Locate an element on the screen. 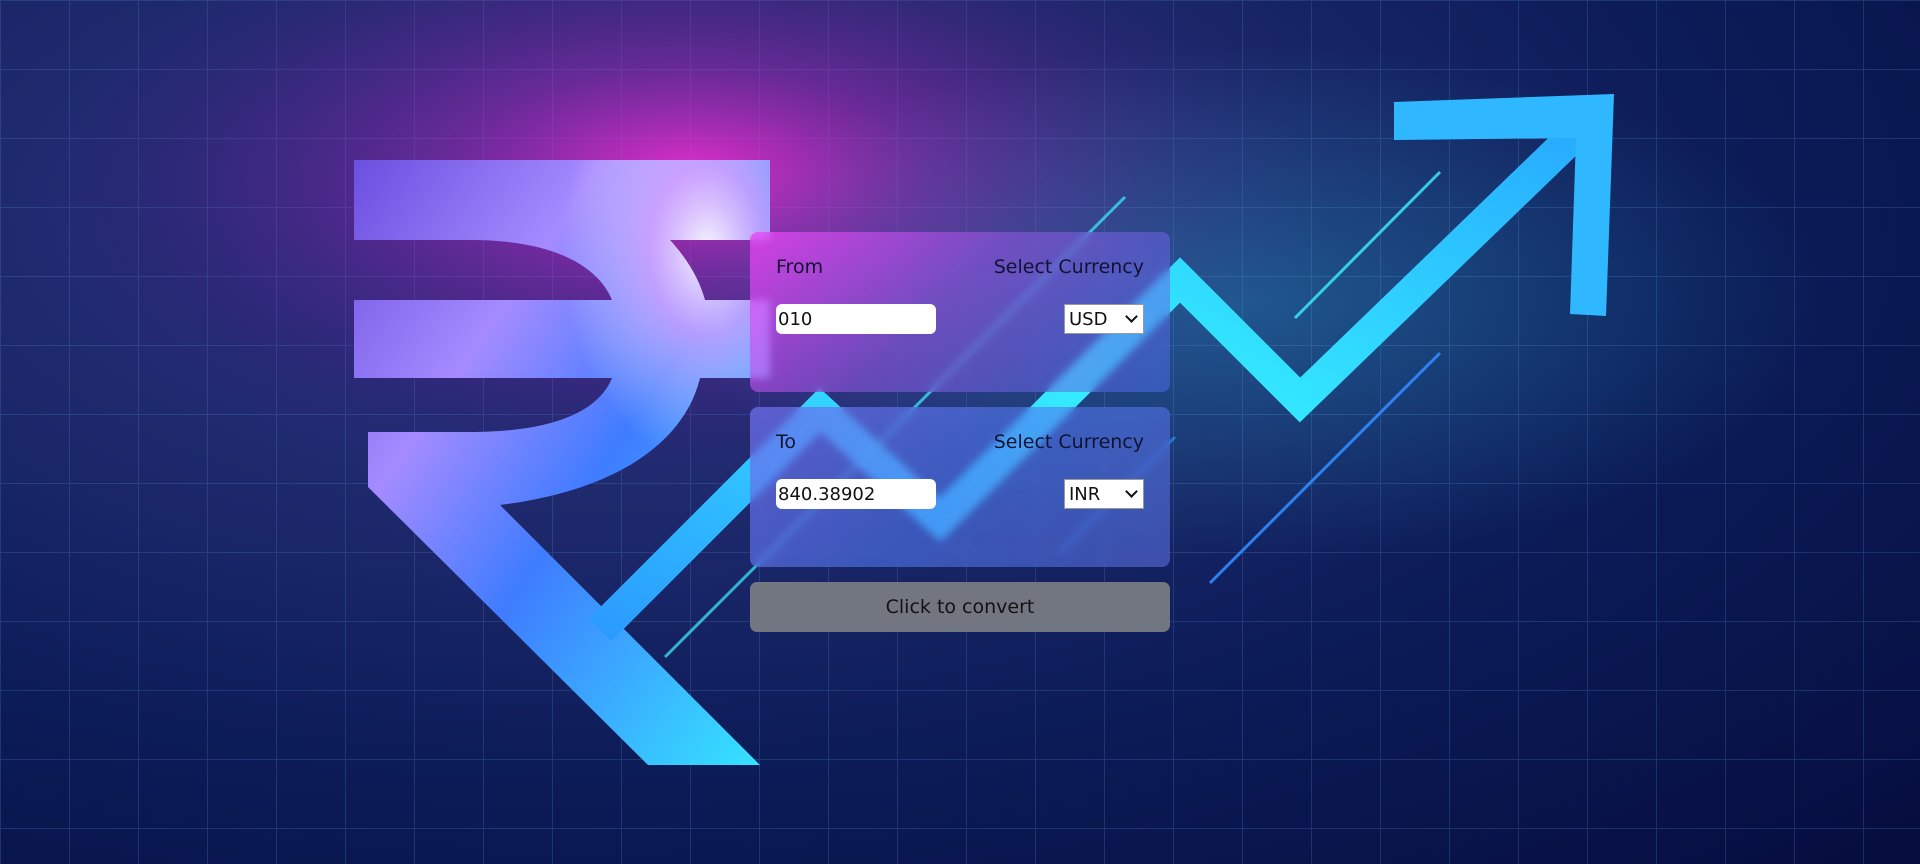  to-currency-value: INR is located at coordinates (1085, 494).